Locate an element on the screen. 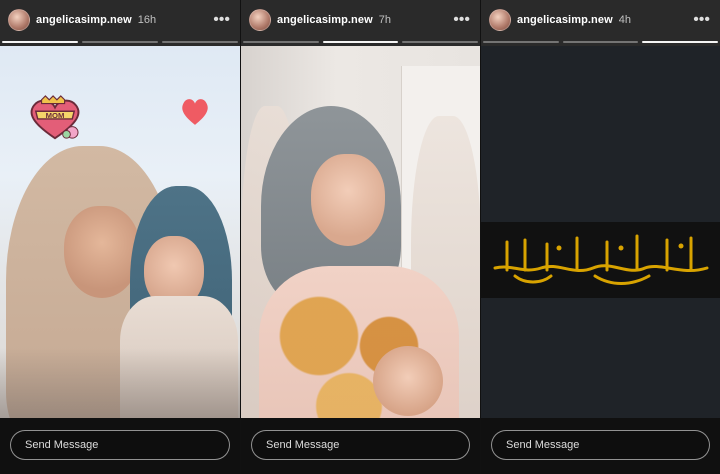 This screenshot has height=474, width=720. person-left-face is located at coordinates (102, 252).